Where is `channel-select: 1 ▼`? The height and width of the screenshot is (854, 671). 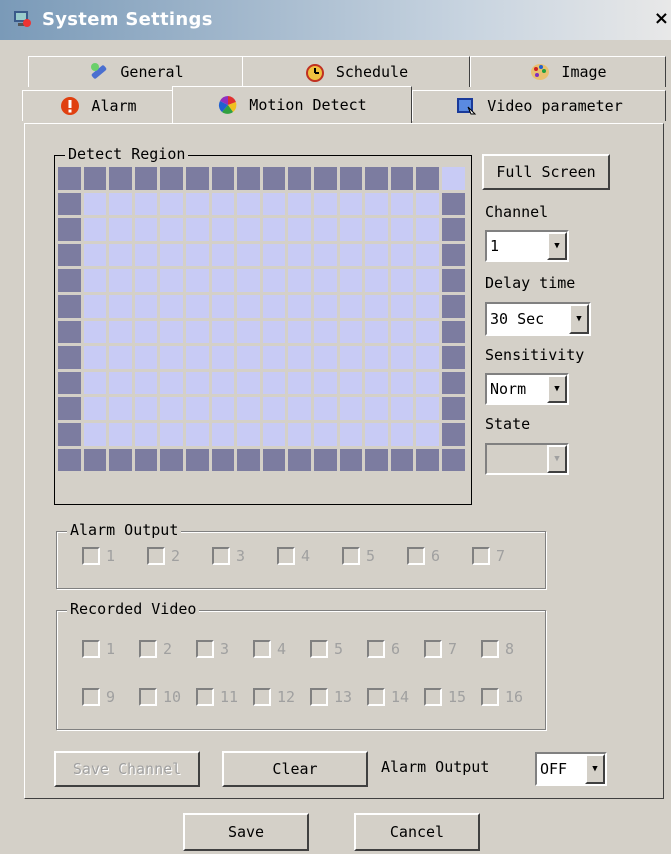
channel-select: 1 ▼ is located at coordinates (527, 246).